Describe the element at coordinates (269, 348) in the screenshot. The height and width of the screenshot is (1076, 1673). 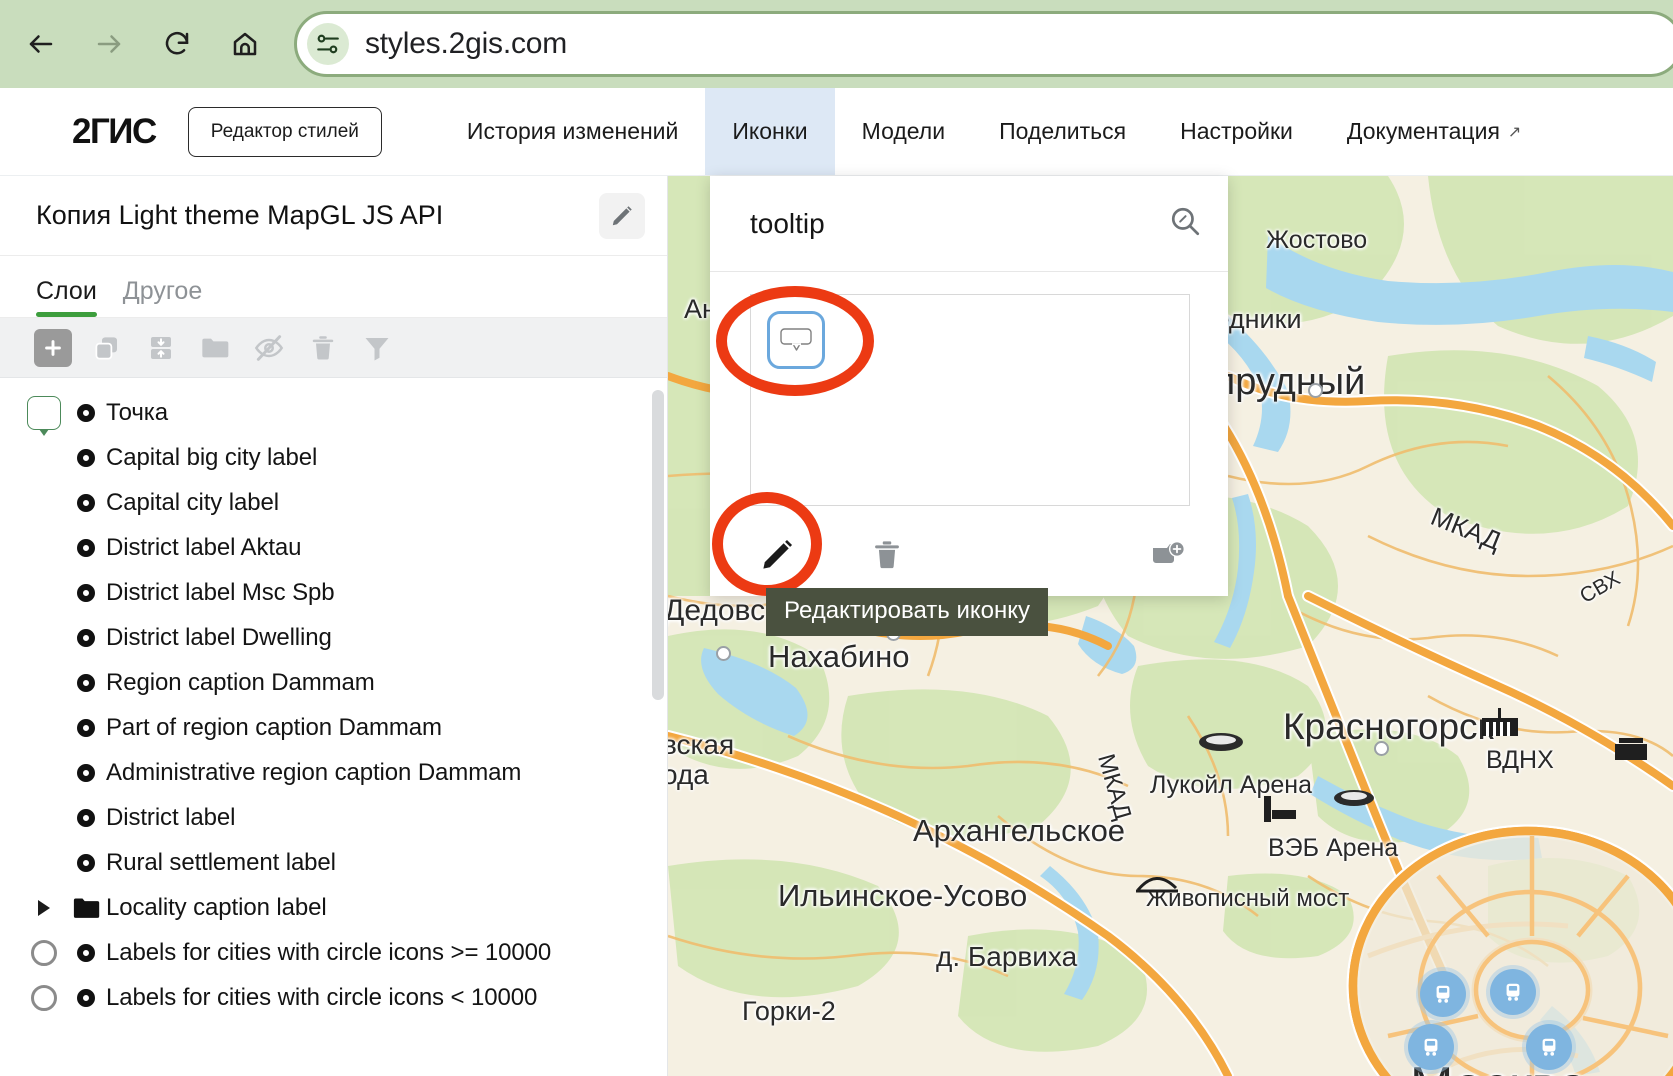
I see `toggle-visibility-button` at that location.